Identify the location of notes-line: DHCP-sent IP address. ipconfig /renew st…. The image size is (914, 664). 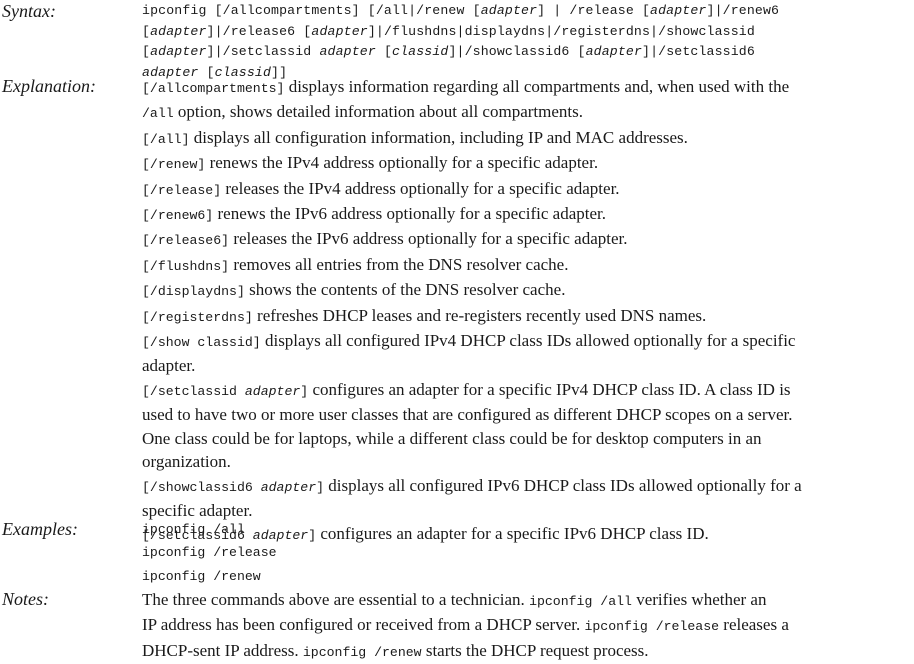
(395, 650).